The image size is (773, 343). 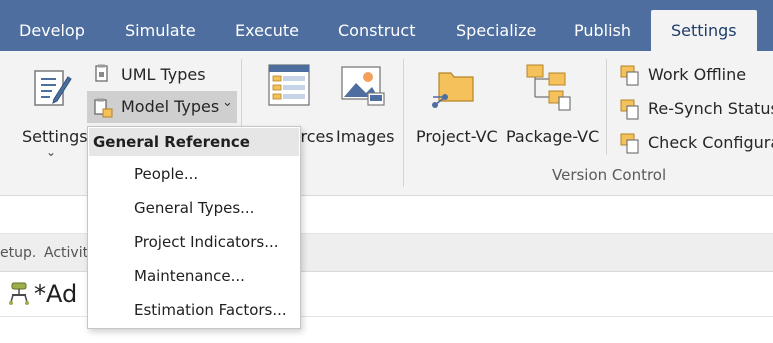 What do you see at coordinates (18, 253) in the screenshot?
I see `breadcrumb-item: etup.` at bounding box center [18, 253].